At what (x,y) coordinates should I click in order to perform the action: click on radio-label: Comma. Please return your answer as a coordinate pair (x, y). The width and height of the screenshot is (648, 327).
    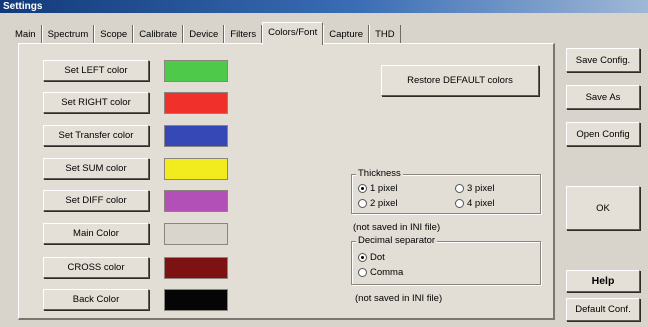
    Looking at the image, I should click on (387, 272).